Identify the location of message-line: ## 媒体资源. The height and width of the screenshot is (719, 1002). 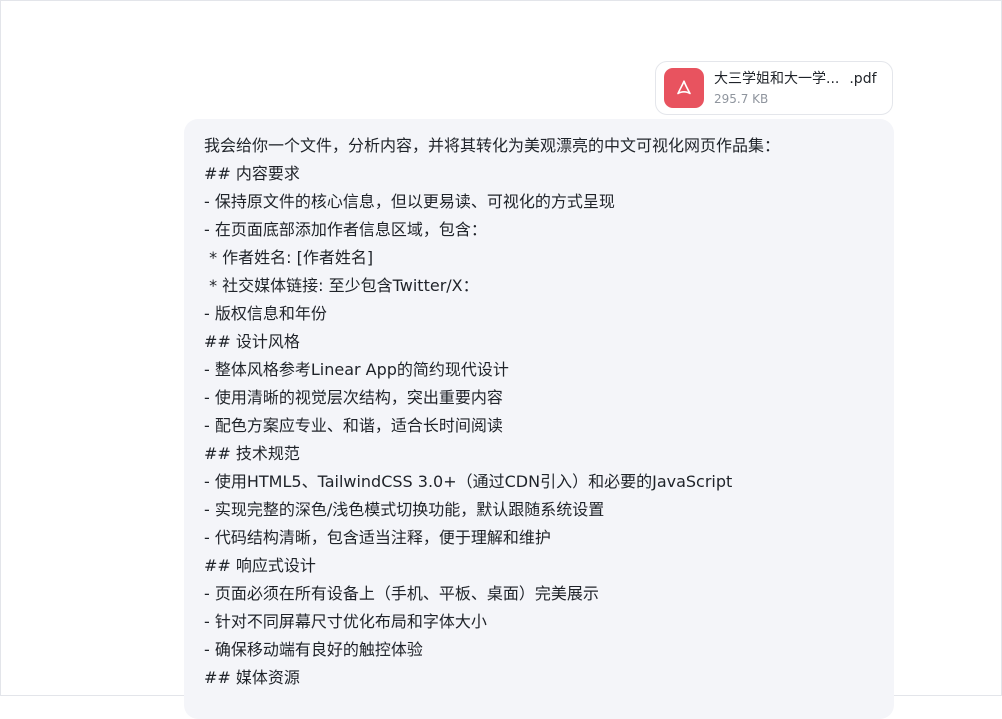
(252, 677).